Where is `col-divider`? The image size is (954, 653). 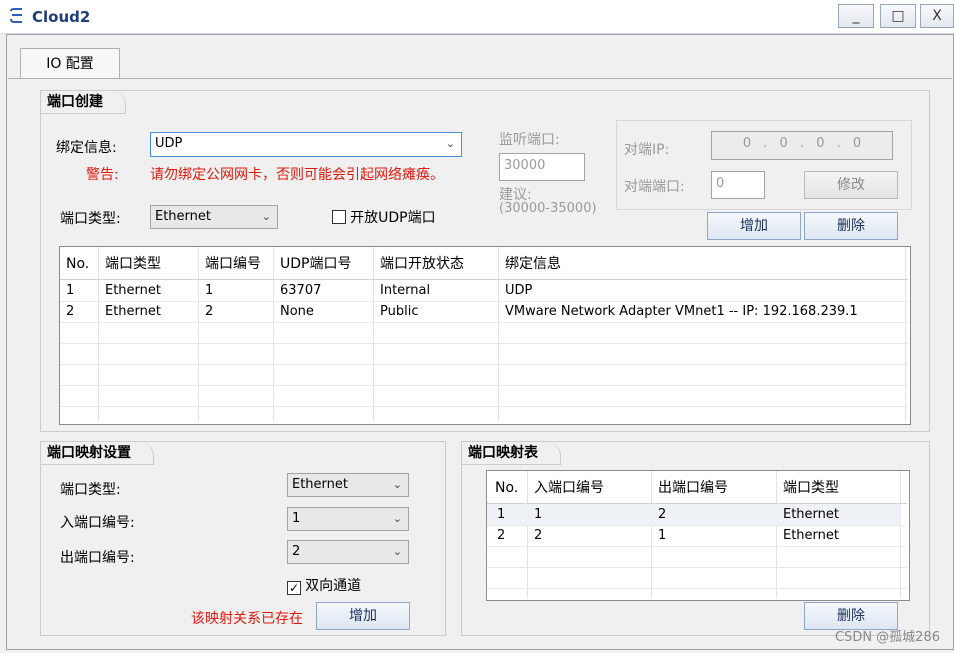
col-divider is located at coordinates (905, 334).